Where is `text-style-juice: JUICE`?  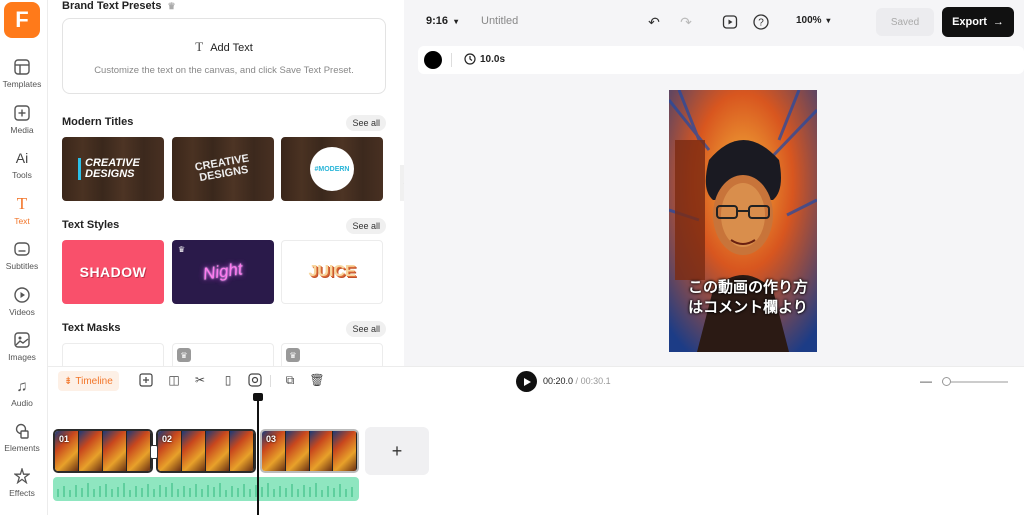
text-style-juice: JUICE is located at coordinates (332, 272).